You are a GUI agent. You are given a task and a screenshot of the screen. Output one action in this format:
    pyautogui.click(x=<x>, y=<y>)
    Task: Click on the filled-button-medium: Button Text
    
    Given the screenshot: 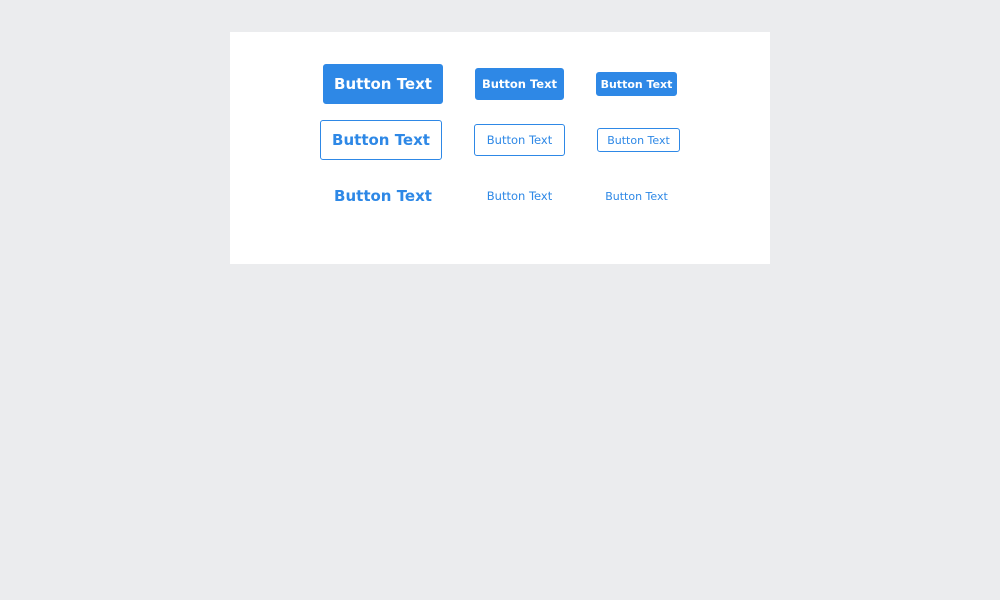 What is the action you would take?
    pyautogui.click(x=519, y=84)
    